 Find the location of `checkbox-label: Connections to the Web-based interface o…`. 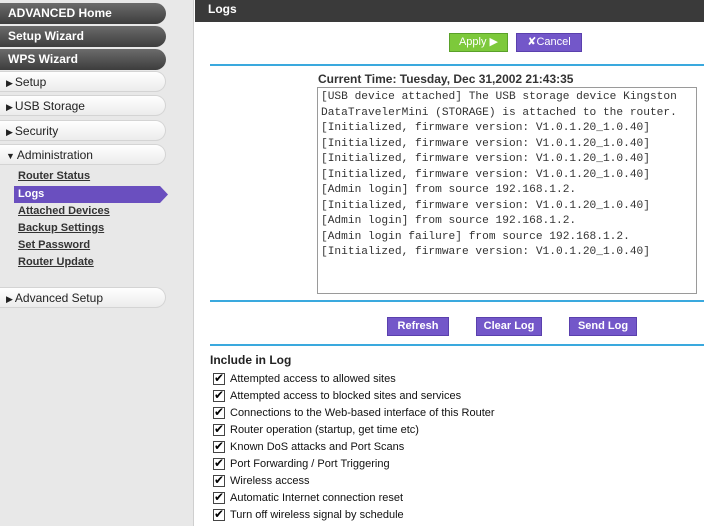

checkbox-label: Connections to the Web-based interface o… is located at coordinates (362, 413).